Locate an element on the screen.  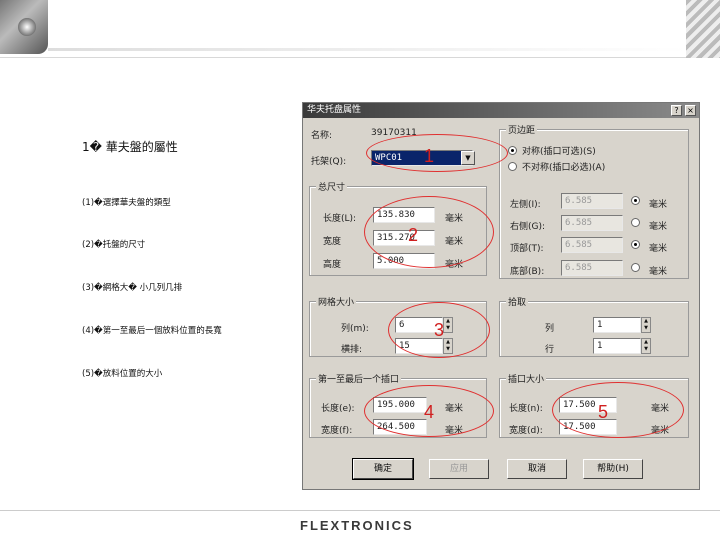
fl-length-label: 长度(e): is located at coordinates (338, 409).